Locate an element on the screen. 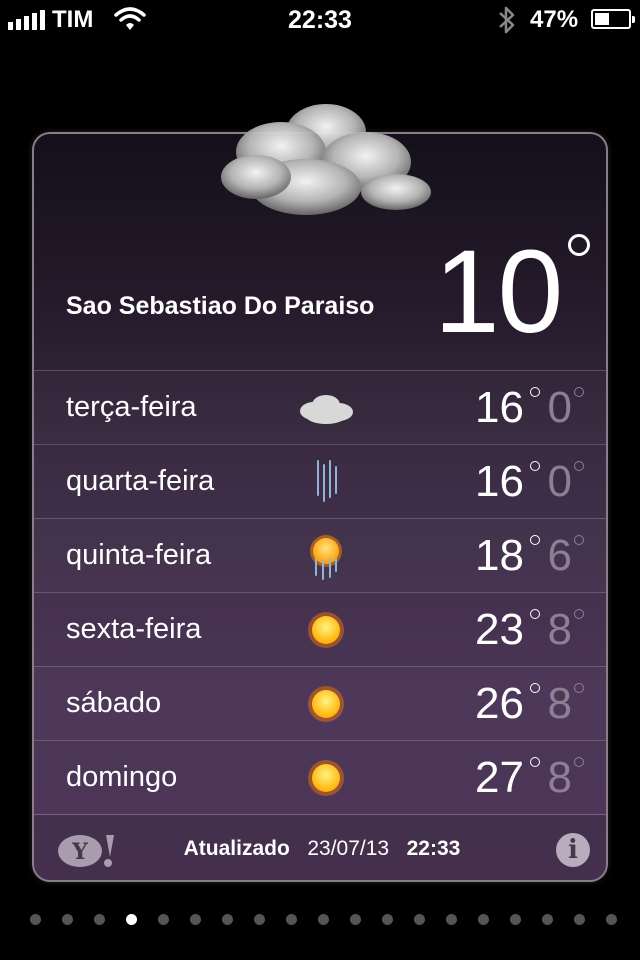 The width and height of the screenshot is (640, 960). city-name: Sao Sebastiao Do Paraiso is located at coordinates (220, 306).